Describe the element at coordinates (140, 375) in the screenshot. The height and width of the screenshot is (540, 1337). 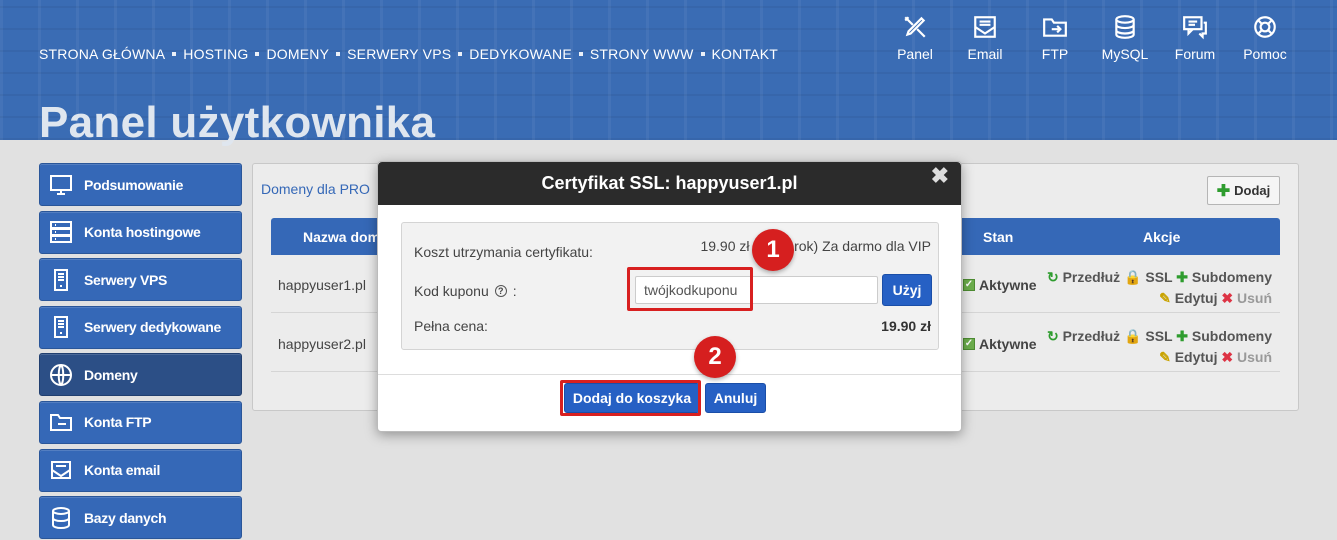
I see `sidebar-item-domeny: Domeny` at that location.